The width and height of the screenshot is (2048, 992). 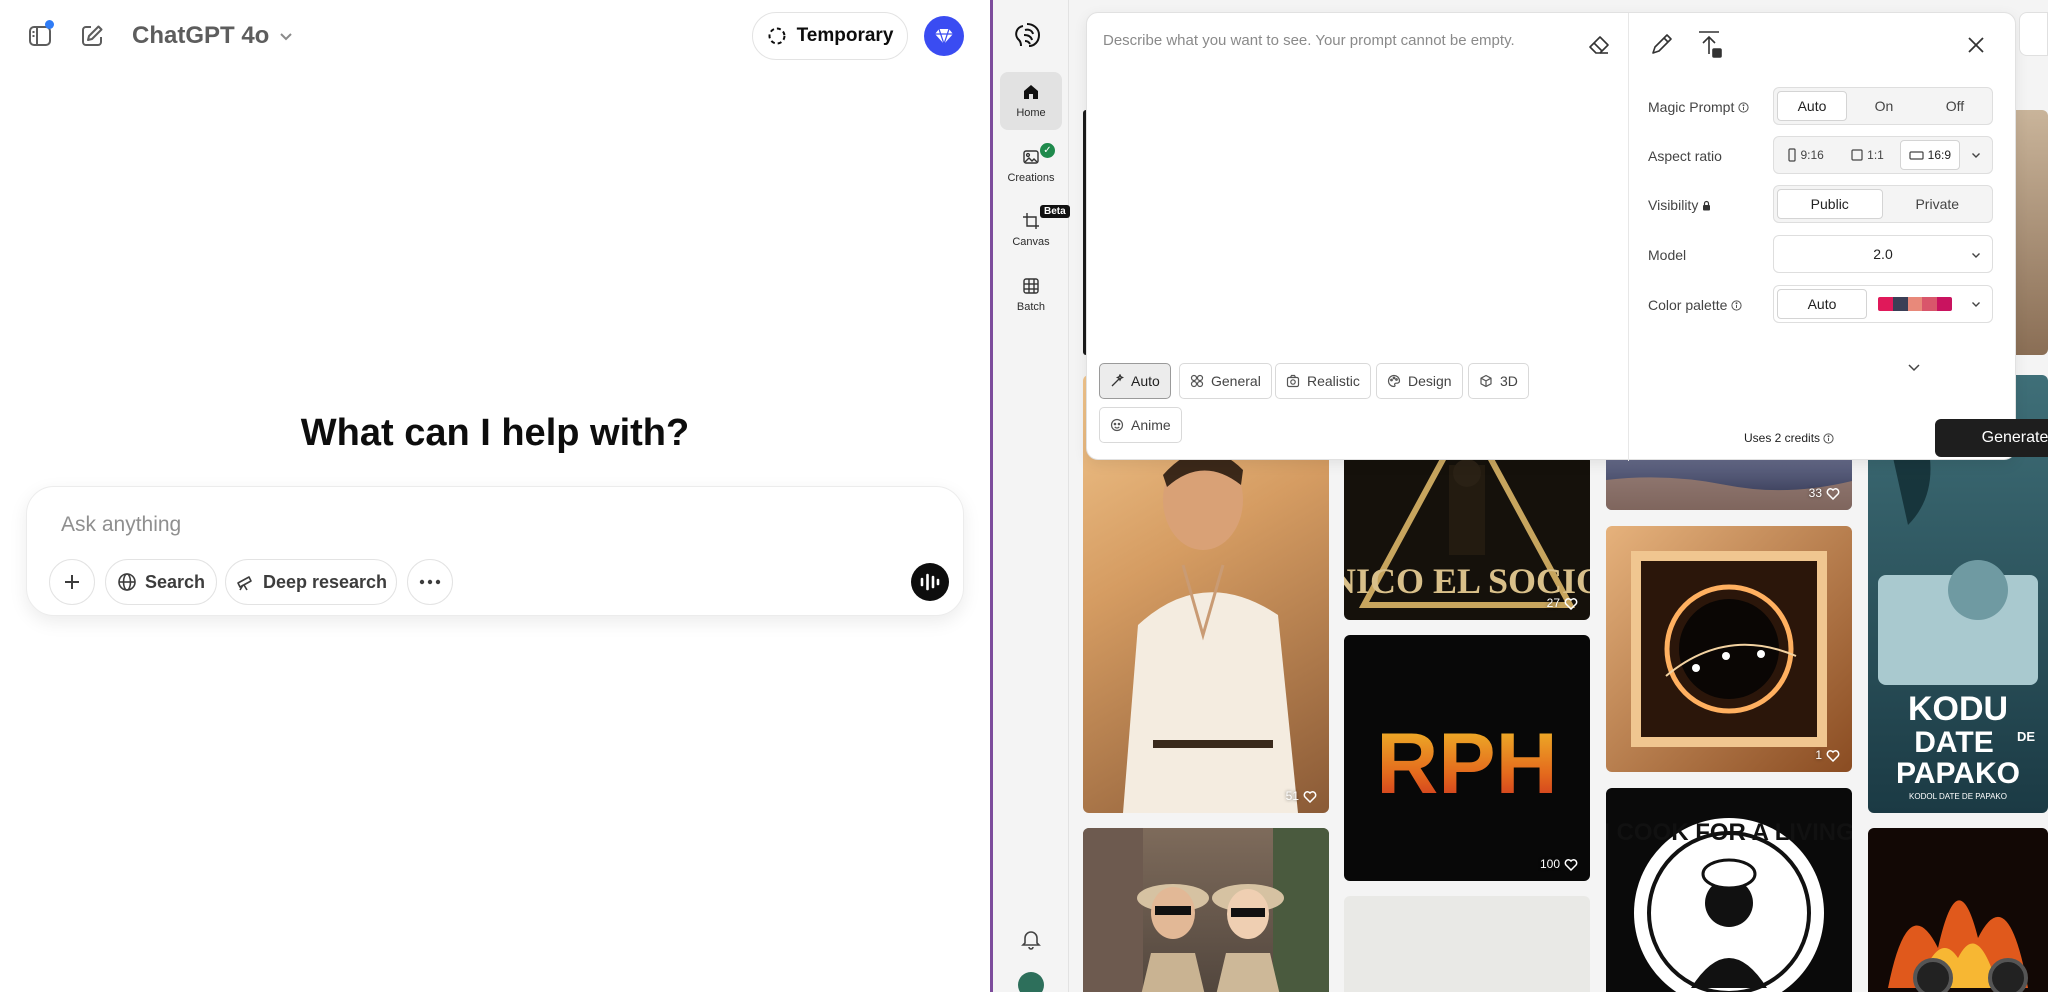 What do you see at coordinates (1729, 890) in the screenshot?
I see `gallery-image: I COOK FOR A LIVING` at bounding box center [1729, 890].